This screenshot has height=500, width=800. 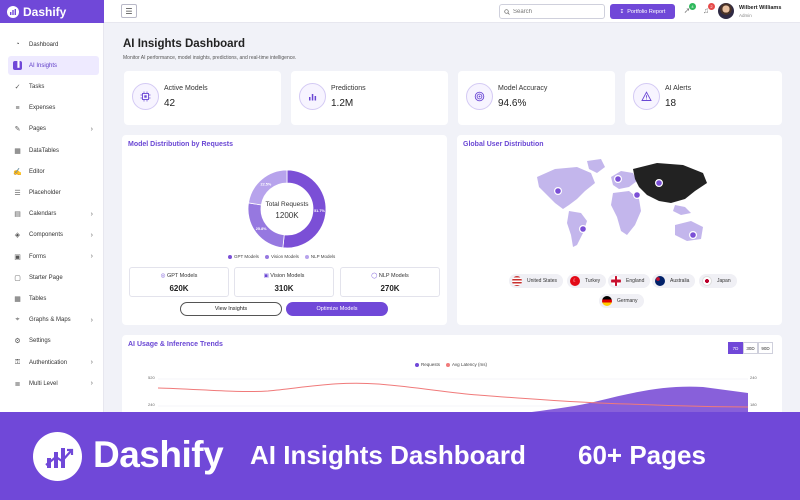 I want to click on tasks-icon: ✓, so click(x=17, y=87).